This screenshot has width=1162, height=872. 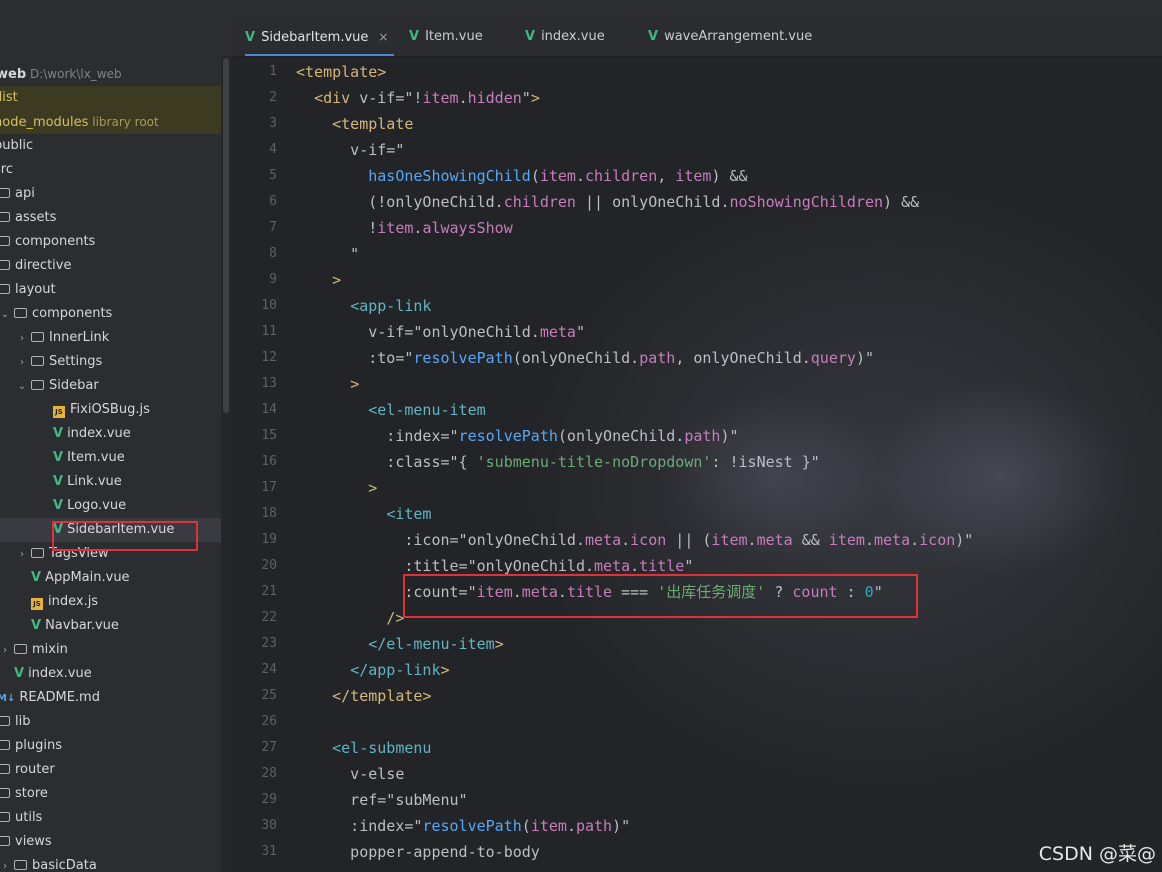 What do you see at coordinates (60, 673) in the screenshot?
I see `tree-item-label: index.vue` at bounding box center [60, 673].